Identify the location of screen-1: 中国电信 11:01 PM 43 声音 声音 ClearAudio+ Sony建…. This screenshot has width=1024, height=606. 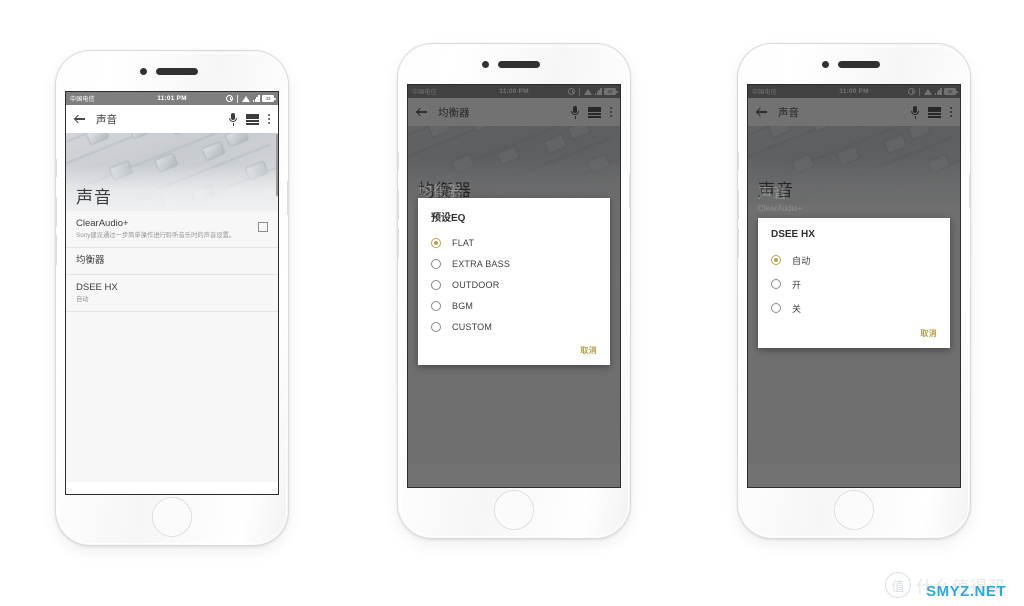
(172, 293).